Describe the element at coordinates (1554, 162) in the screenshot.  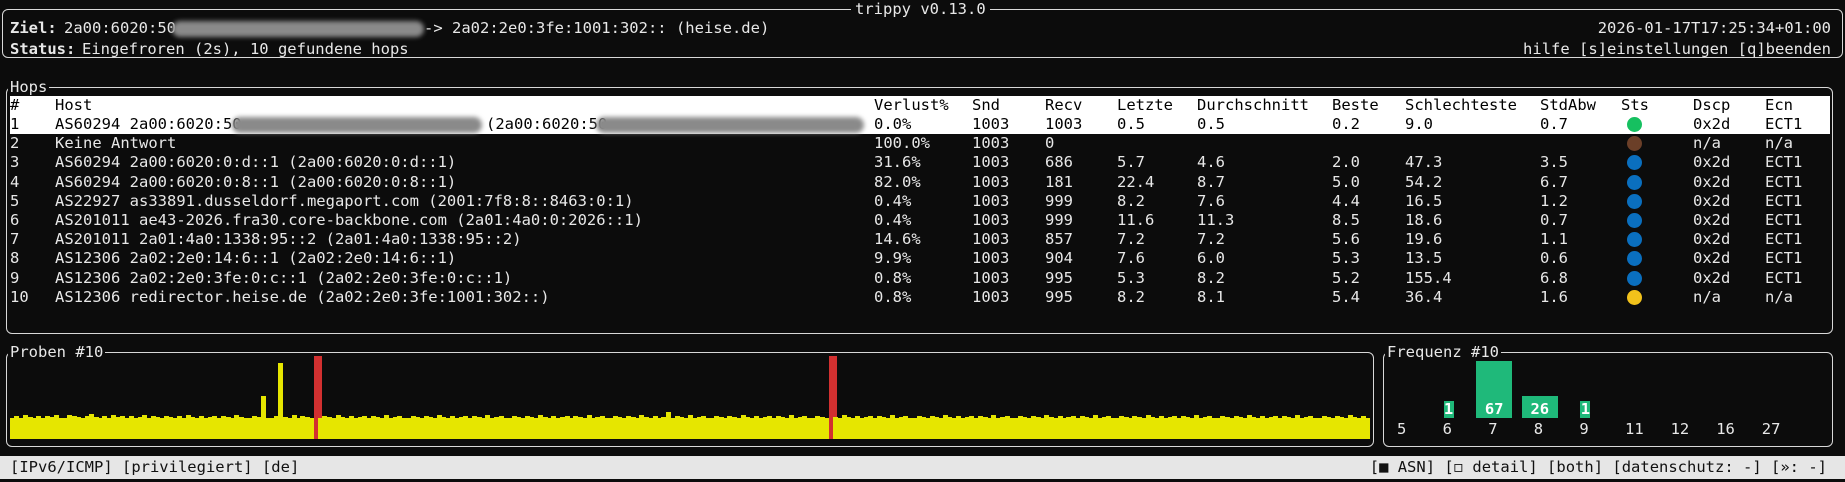
I see `hop-stddev: 3.5` at that location.